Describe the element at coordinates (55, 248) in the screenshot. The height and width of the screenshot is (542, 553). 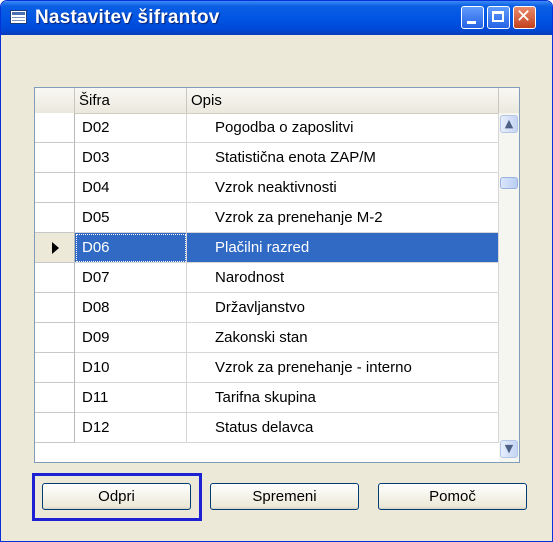
I see `row-selector-current` at that location.